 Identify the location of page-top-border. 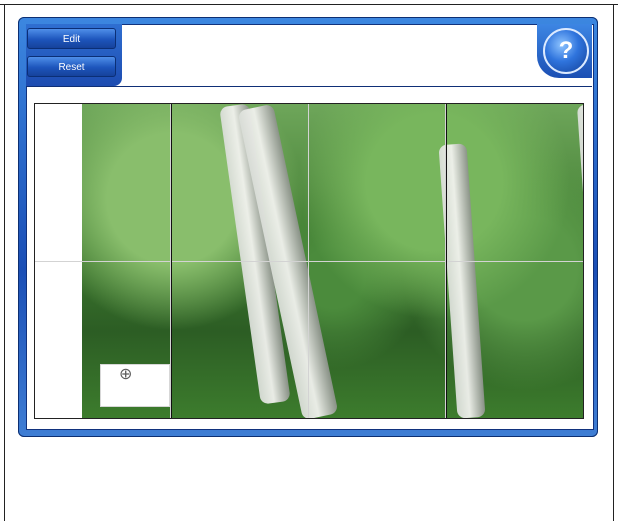
(309, 4).